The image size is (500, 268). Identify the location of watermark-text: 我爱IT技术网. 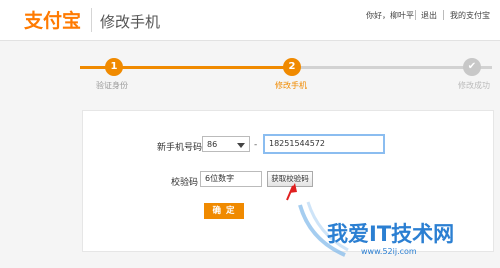
(391, 234).